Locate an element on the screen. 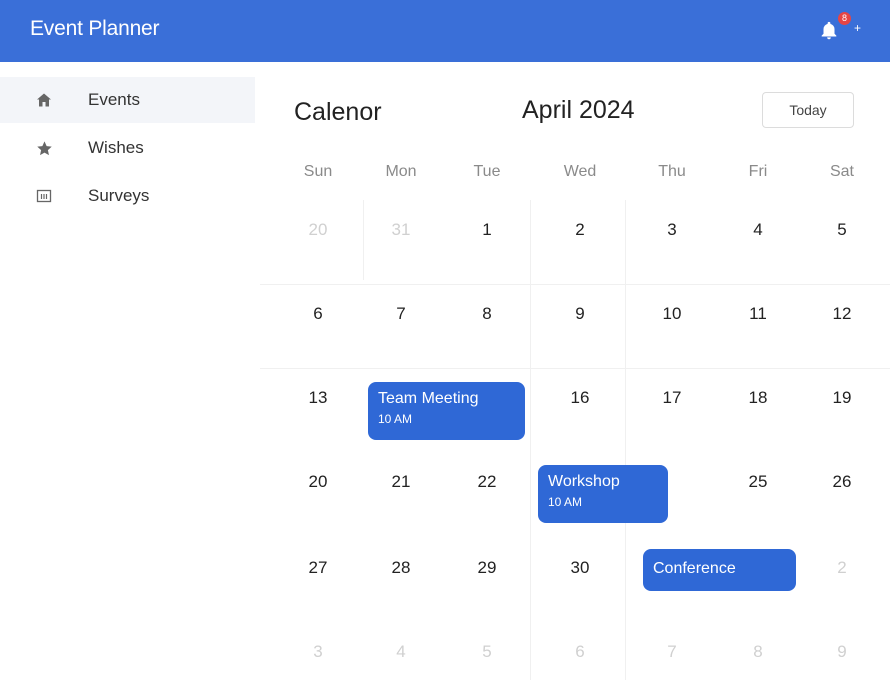 The image size is (890, 680). day-cell: 21 is located at coordinates (401, 482).